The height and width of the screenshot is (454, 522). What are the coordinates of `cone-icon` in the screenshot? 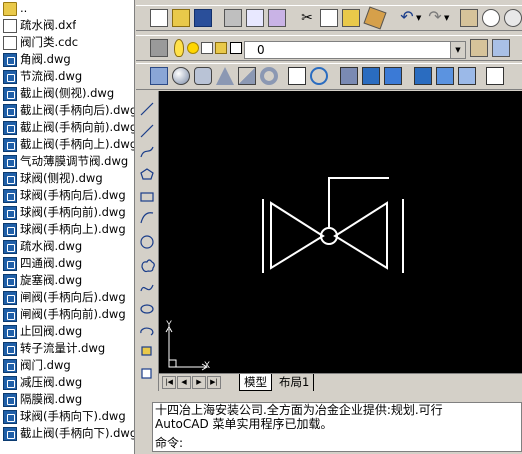 It's located at (225, 76).